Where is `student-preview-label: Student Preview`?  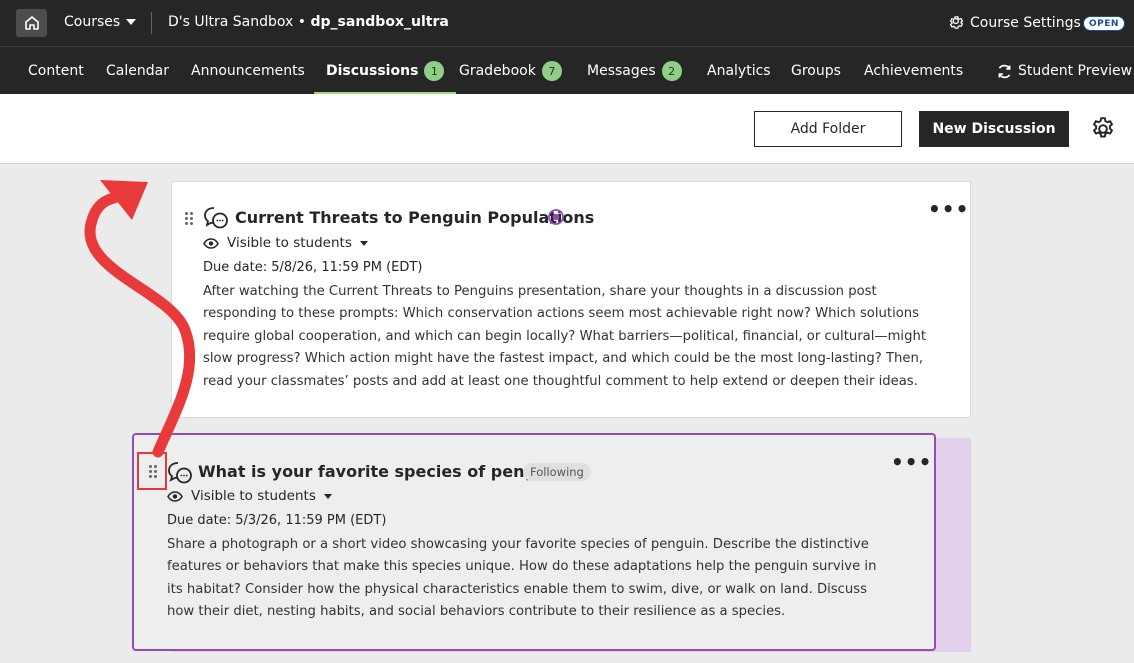 student-preview-label: Student Preview is located at coordinates (1075, 71).